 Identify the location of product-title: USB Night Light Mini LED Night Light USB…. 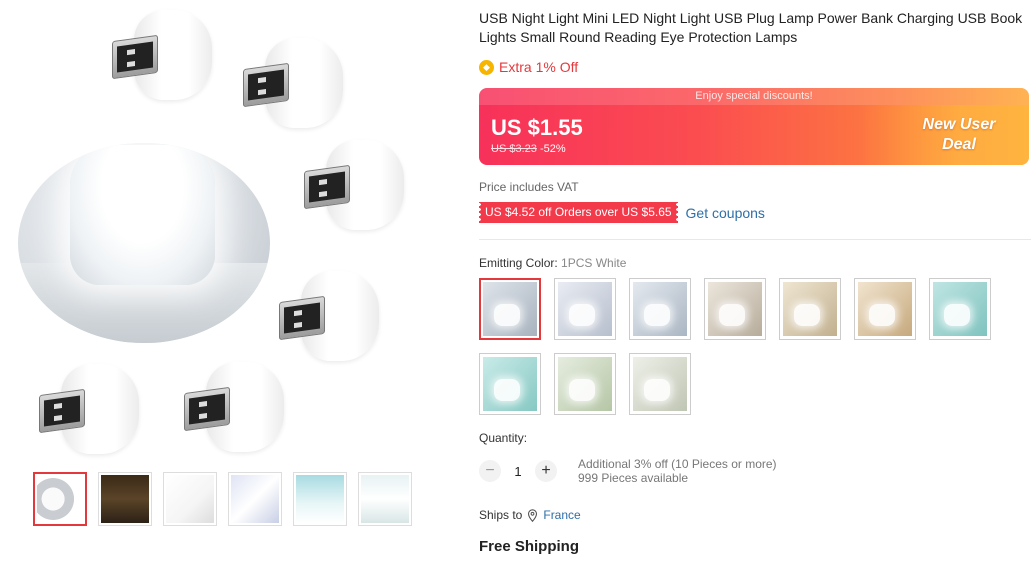
(751, 27).